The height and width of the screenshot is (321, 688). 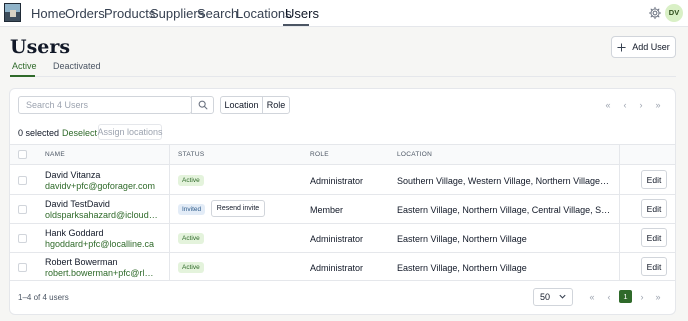 I want to click on active-nav-indicator, so click(x=296, y=25).